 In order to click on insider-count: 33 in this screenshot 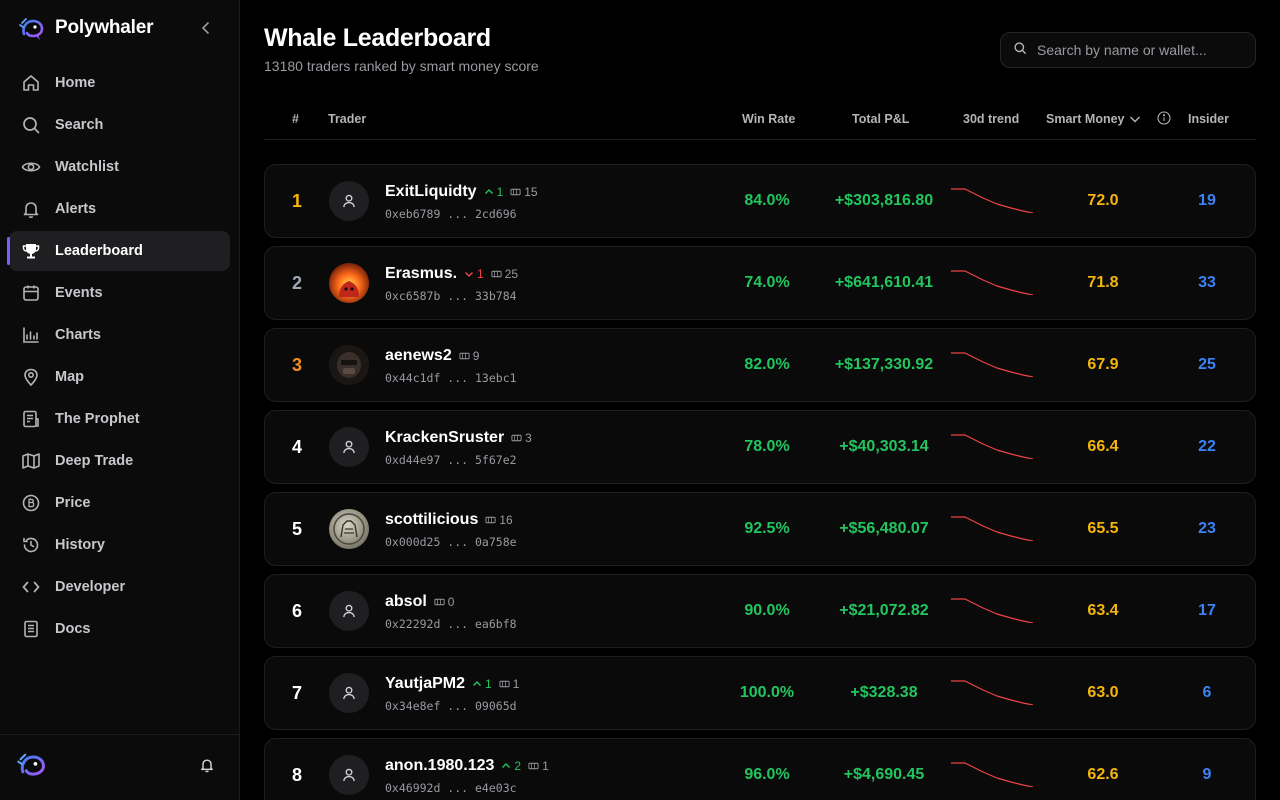, I will do `click(1207, 283)`.